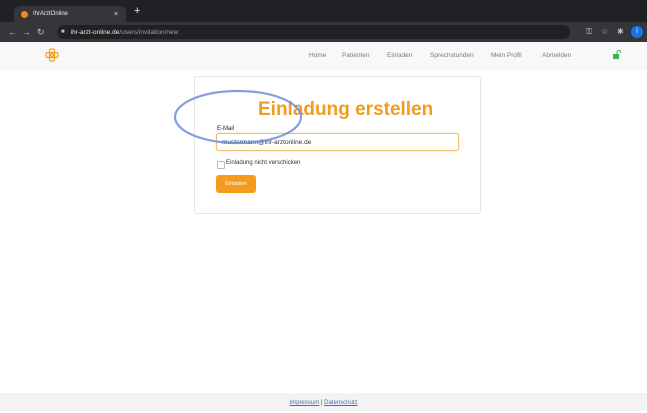  I want to click on url-host: ihr-arzt-online.de, so click(95, 32).